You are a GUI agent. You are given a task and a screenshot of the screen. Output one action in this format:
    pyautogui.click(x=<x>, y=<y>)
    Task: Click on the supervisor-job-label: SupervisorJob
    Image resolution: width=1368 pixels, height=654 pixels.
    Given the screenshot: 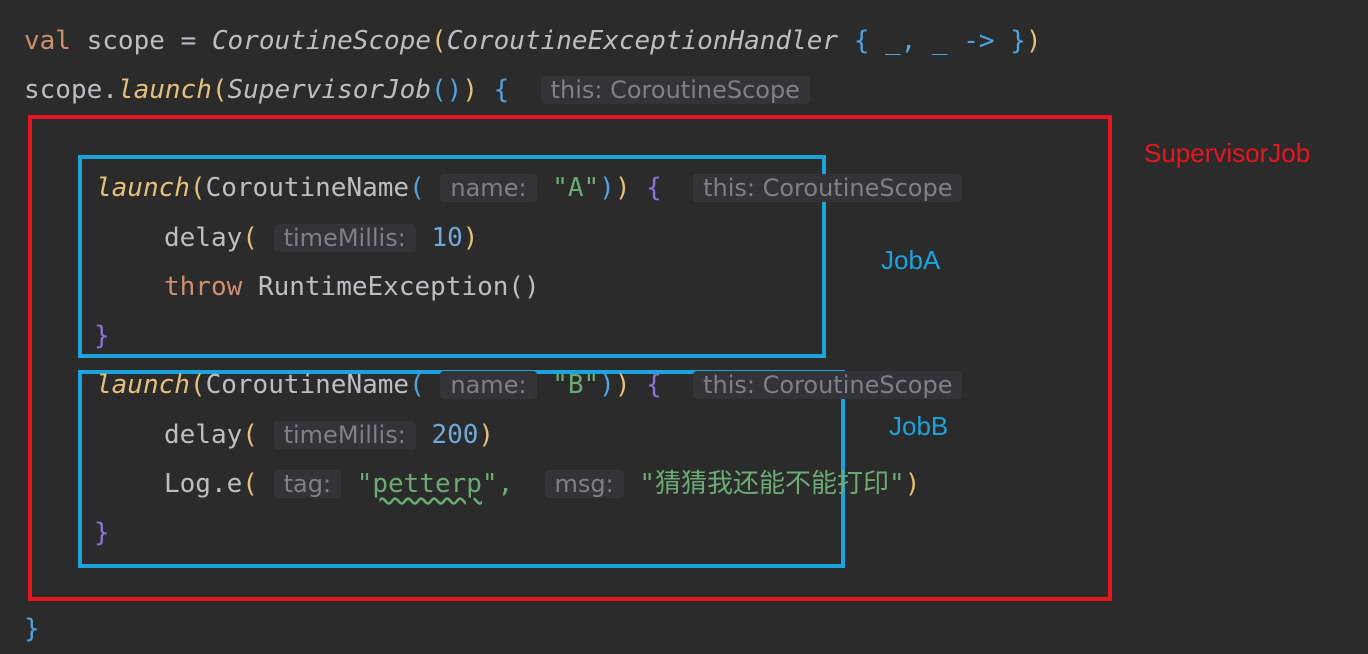 What is the action you would take?
    pyautogui.click(x=1227, y=153)
    